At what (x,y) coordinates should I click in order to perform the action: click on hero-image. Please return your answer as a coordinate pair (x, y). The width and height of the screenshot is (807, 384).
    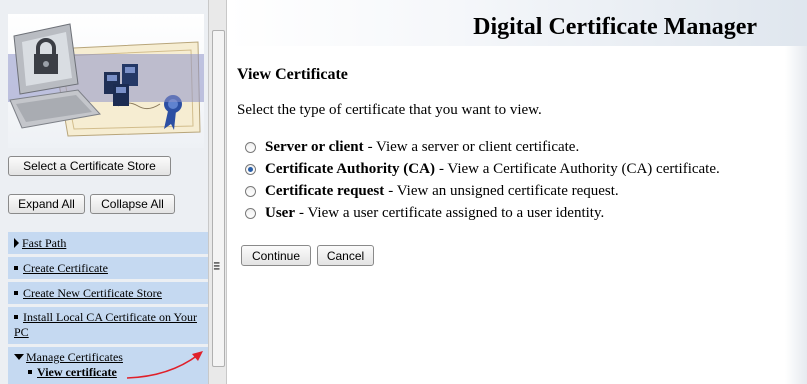
    Looking at the image, I should click on (106, 81).